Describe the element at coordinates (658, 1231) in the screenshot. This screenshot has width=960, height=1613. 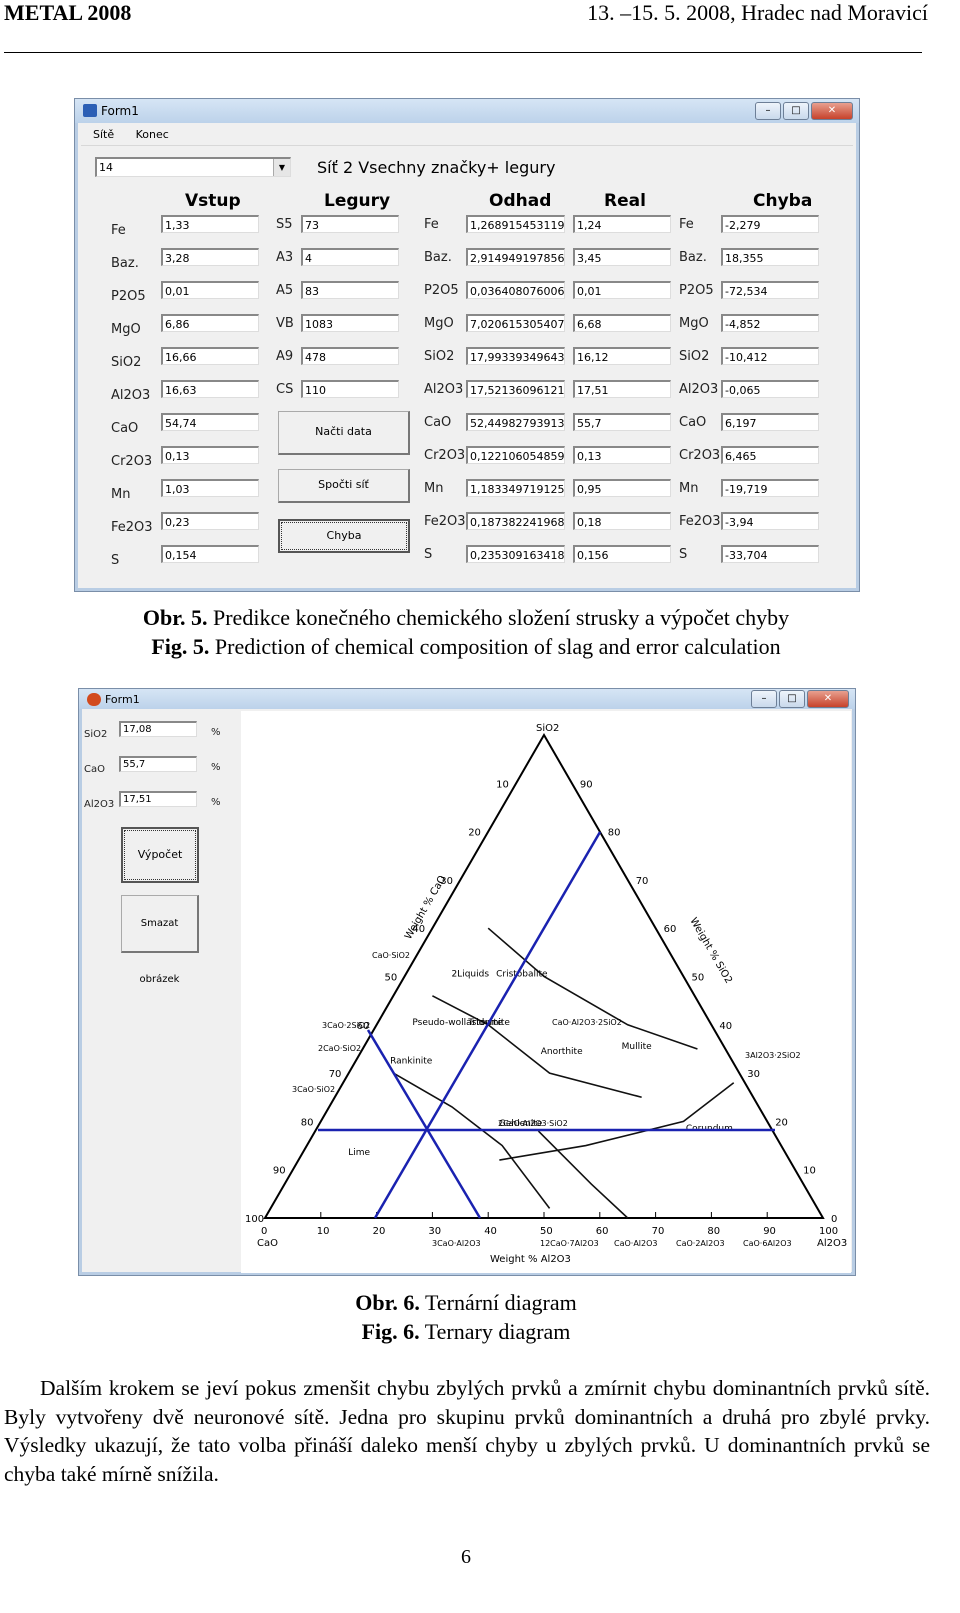
I see `tick-label-bottom: 70` at that location.